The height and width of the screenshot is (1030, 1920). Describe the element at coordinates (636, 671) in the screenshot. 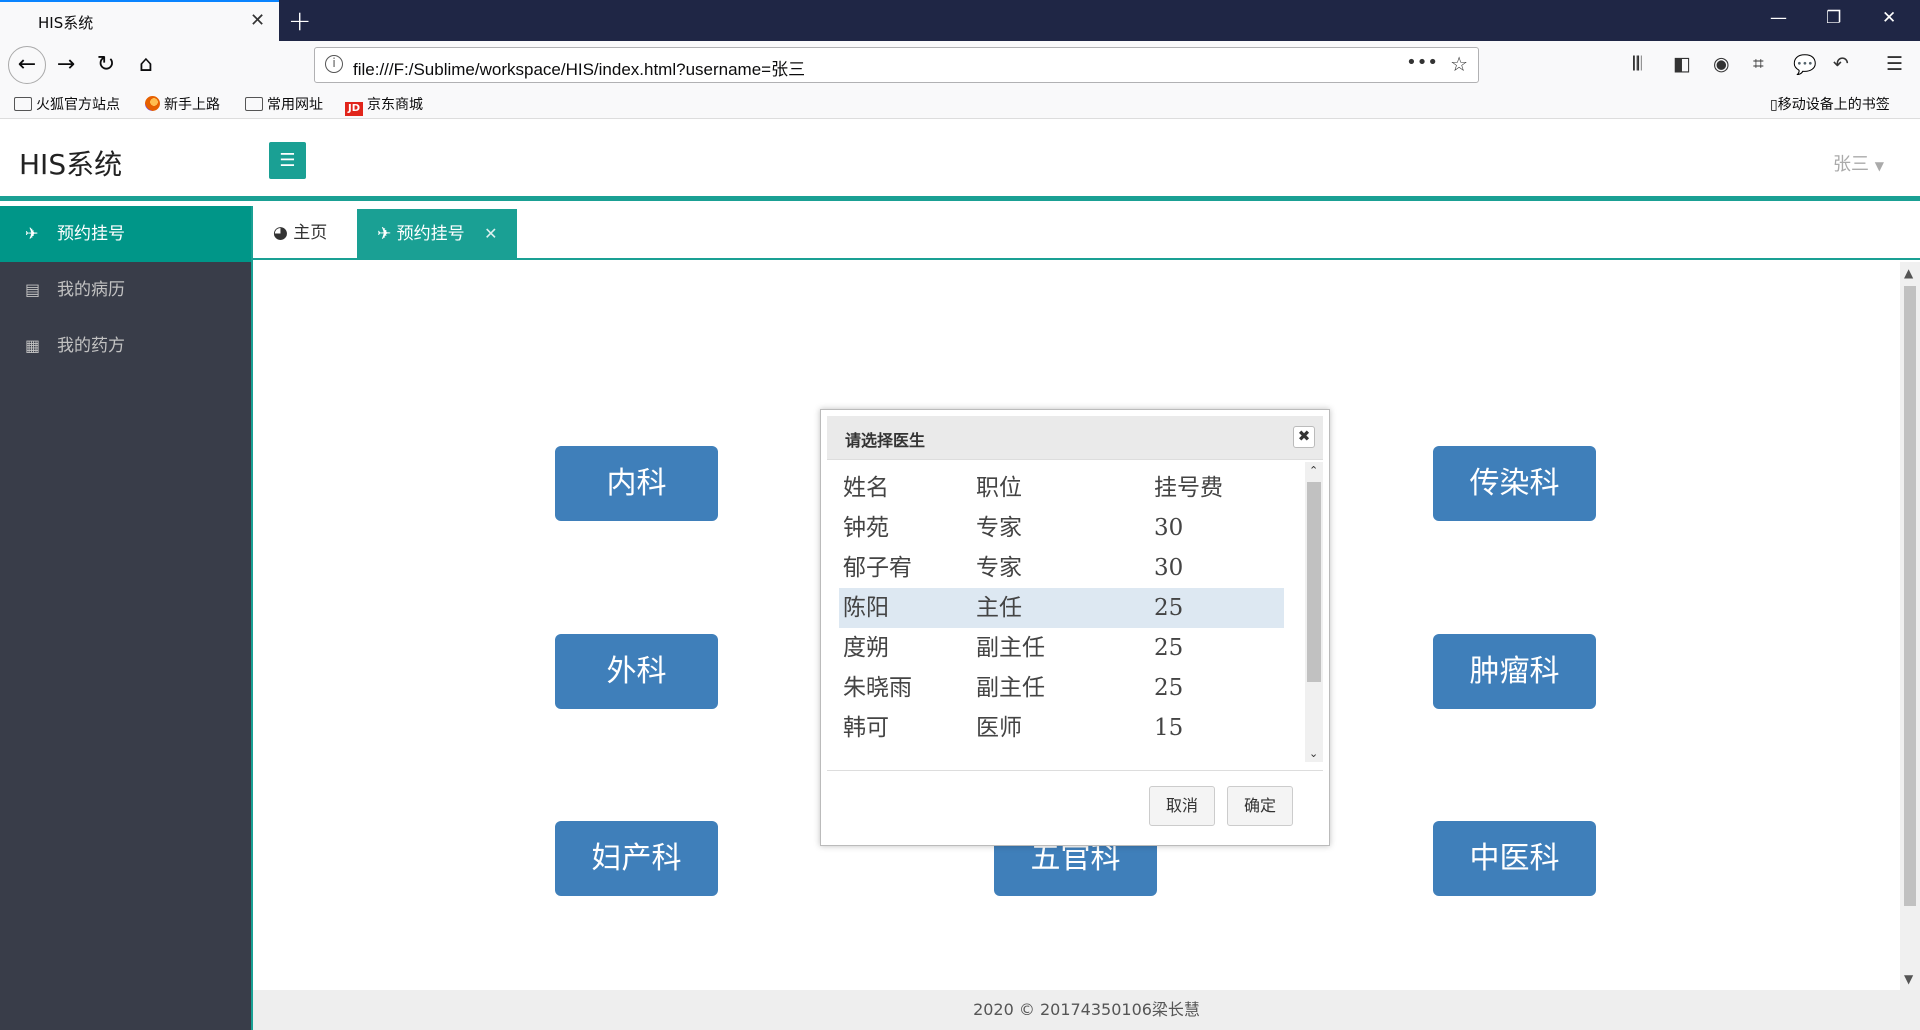

I see `dept-button-surgery: 外科` at that location.